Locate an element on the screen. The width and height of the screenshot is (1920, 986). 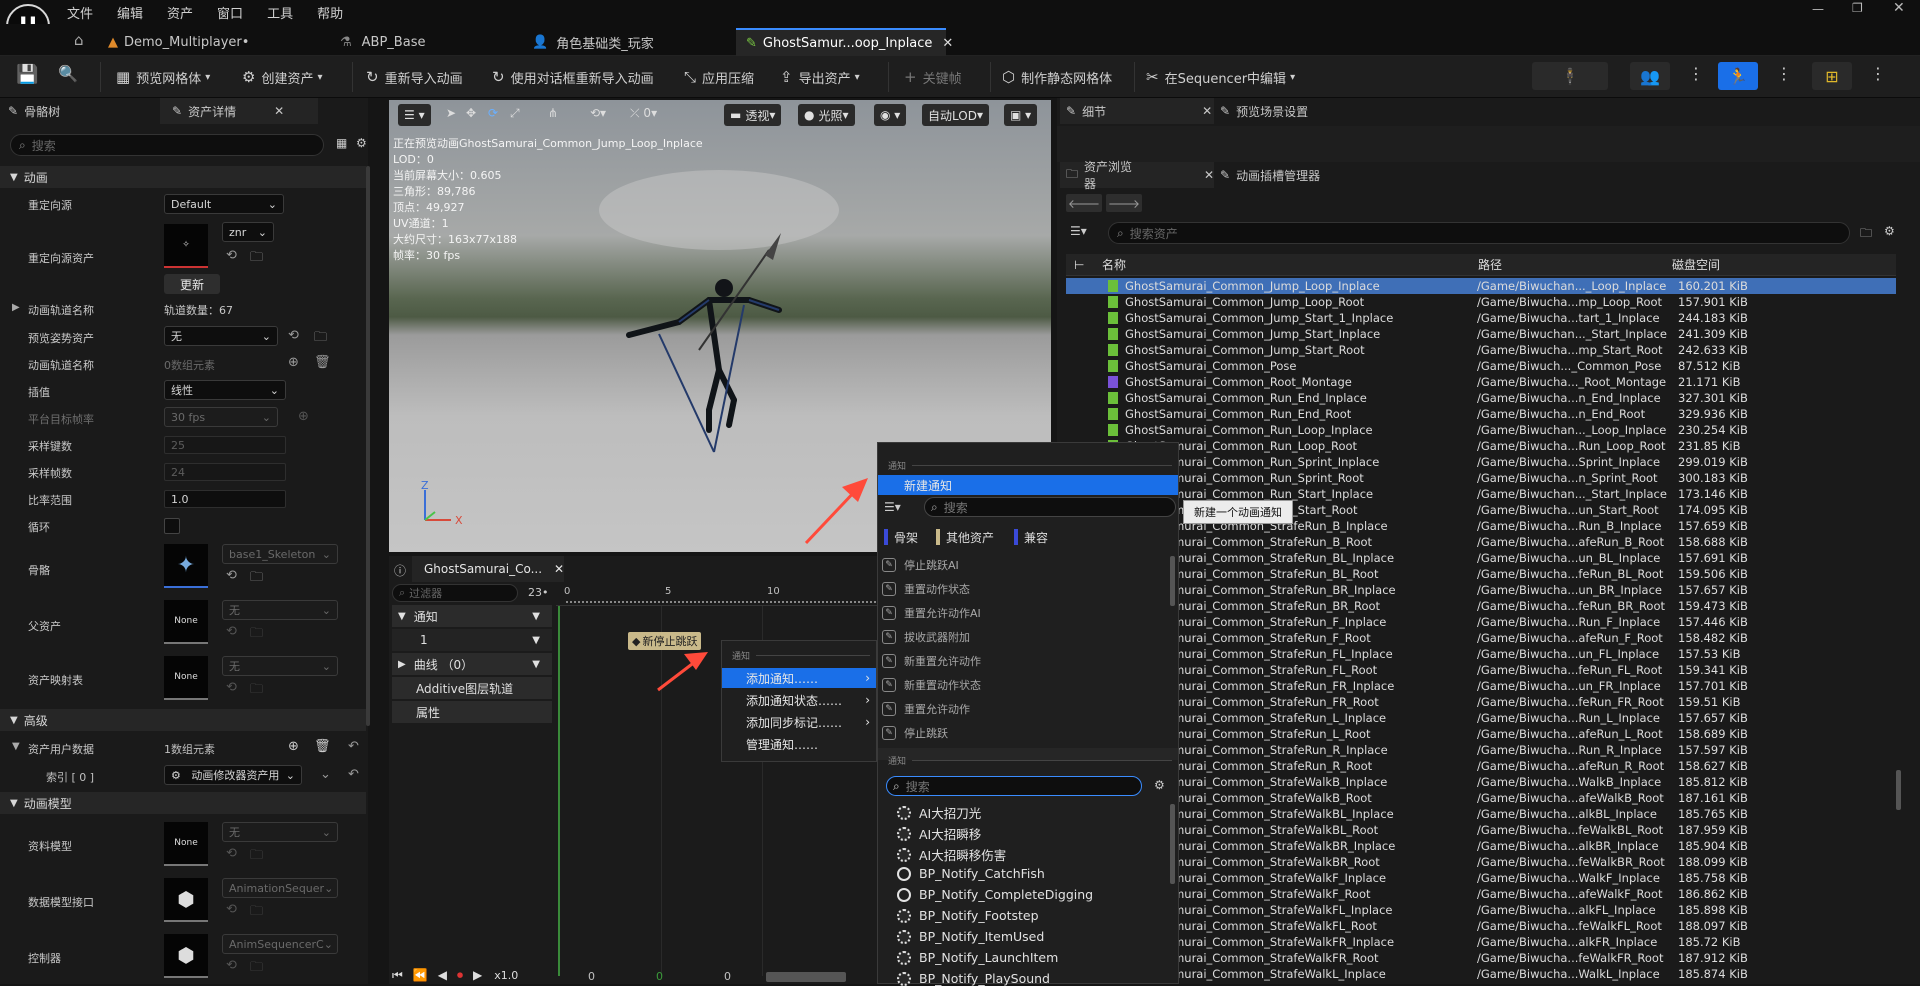
notify-track-1-row: 1 ▼ is located at coordinates (472, 640).